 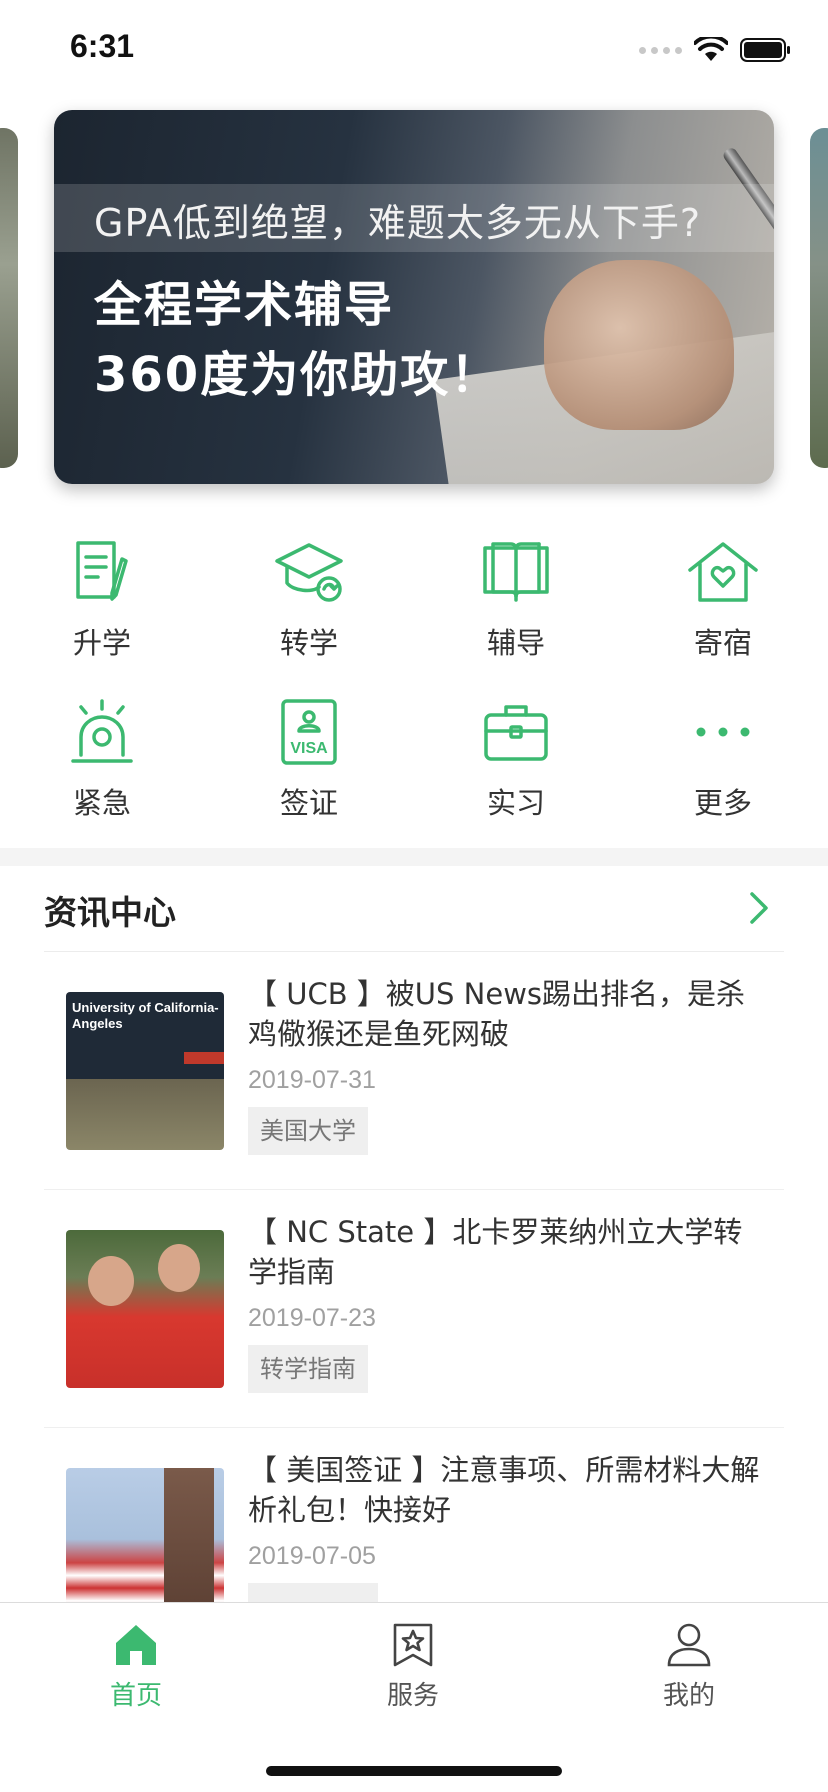 What do you see at coordinates (723, 732) in the screenshot?
I see `more-dots-icon` at bounding box center [723, 732].